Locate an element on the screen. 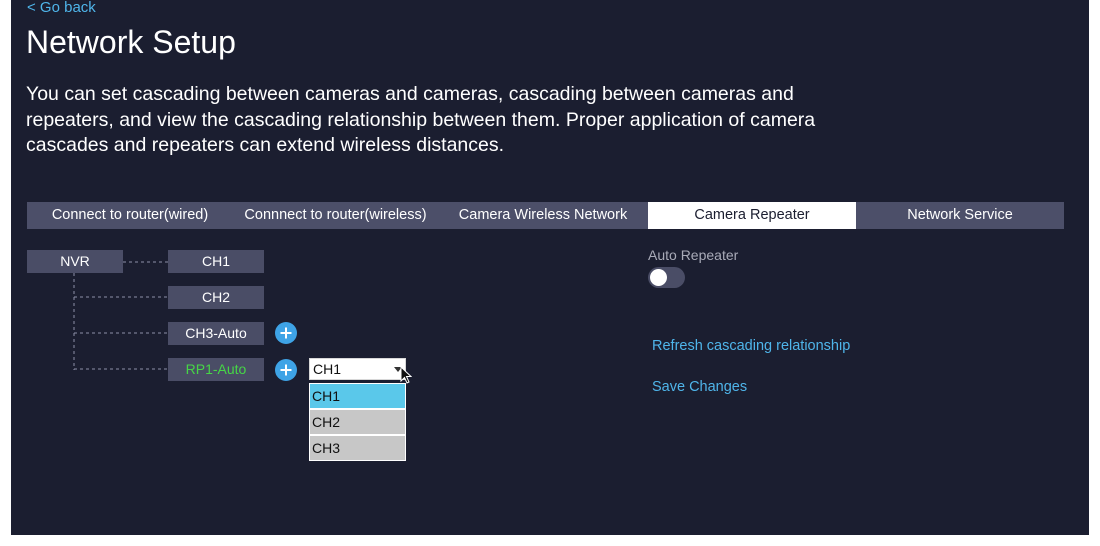 This screenshot has height=546, width=1100. tree-node-ch3-auto: CH3-Auto is located at coordinates (216, 333).